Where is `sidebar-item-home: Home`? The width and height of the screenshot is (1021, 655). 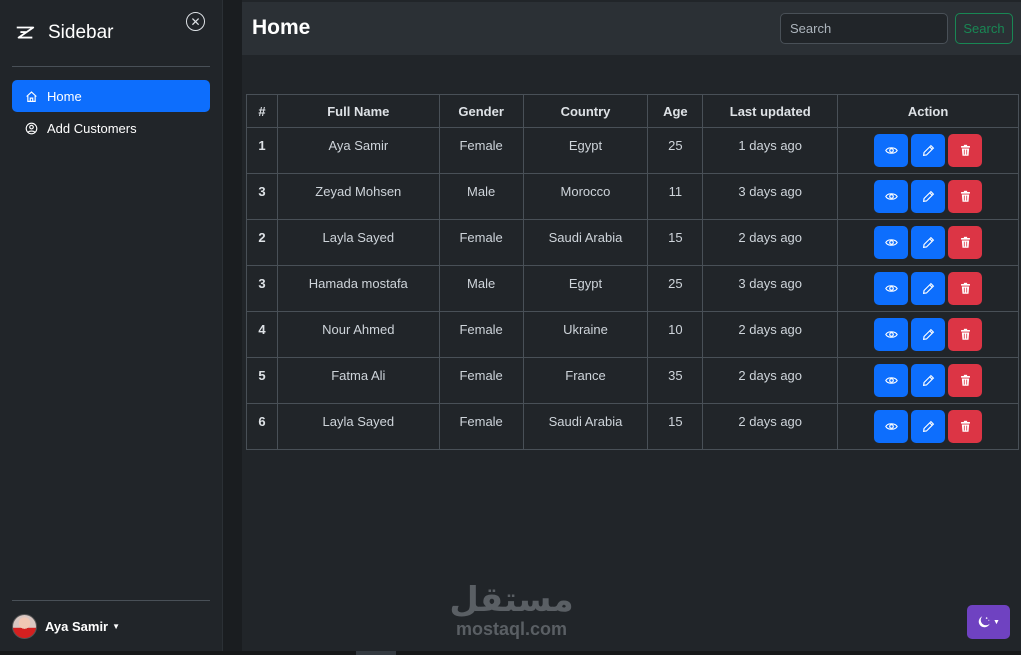 sidebar-item-home: Home is located at coordinates (111, 96).